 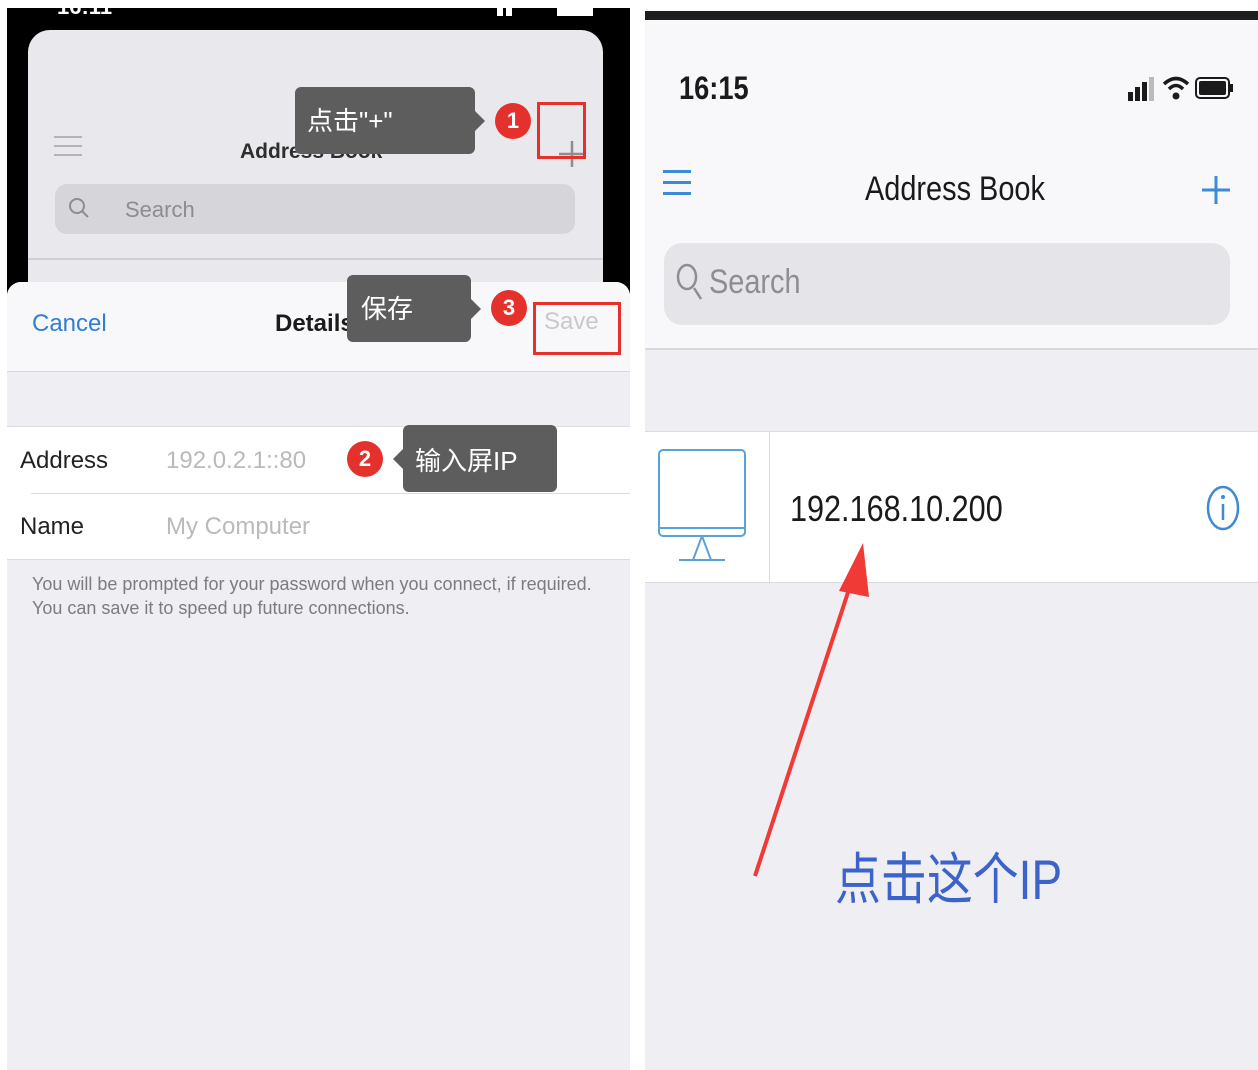 I want to click on status-time: 16:15, so click(x=714, y=88).